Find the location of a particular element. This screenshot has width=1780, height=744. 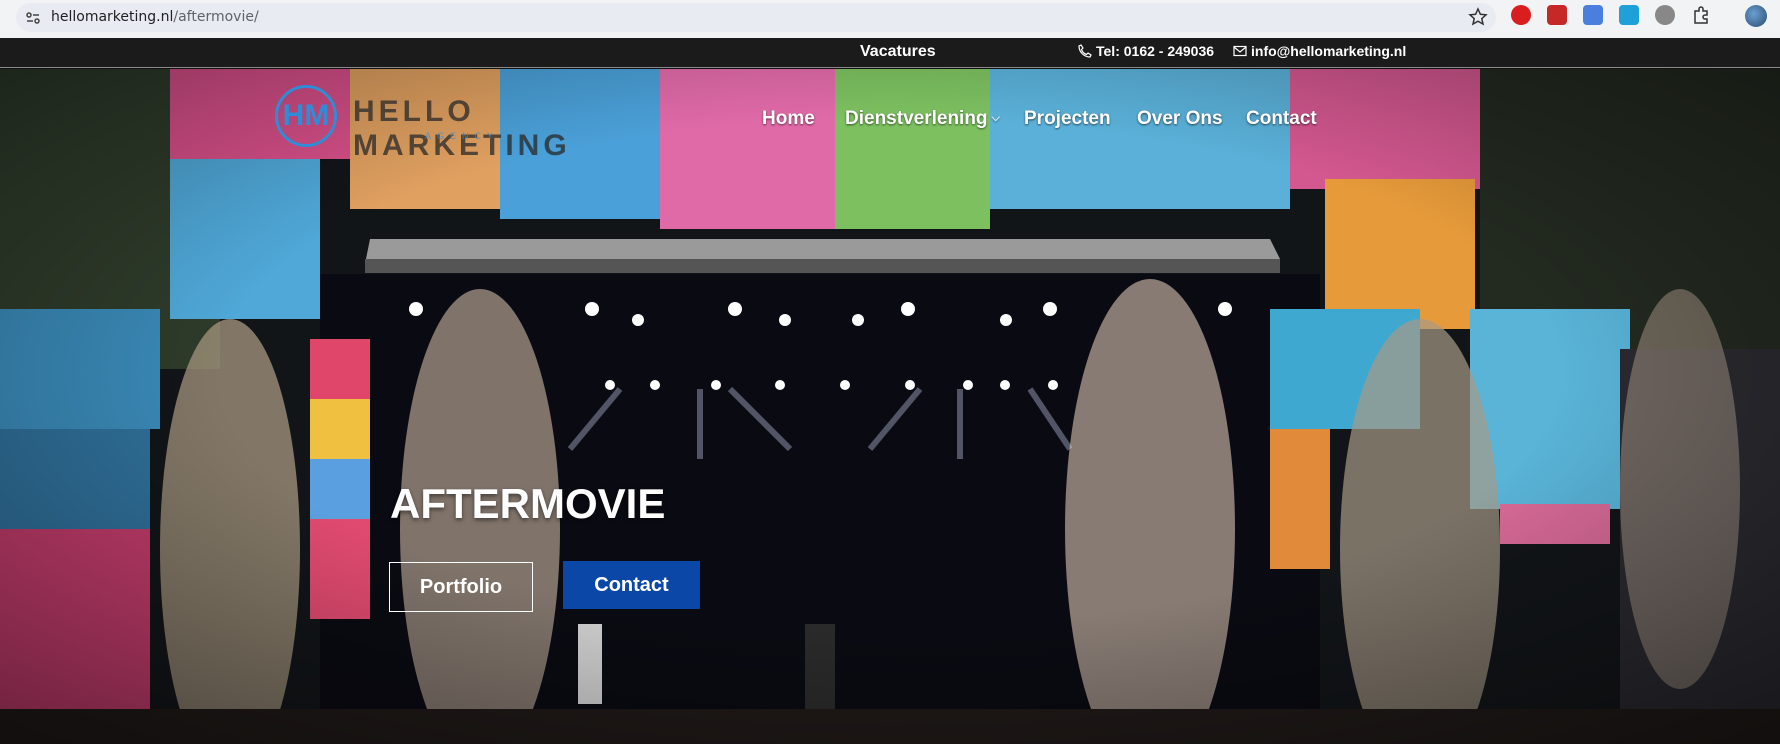

url-path: /aftermovie/ is located at coordinates (216, 17).